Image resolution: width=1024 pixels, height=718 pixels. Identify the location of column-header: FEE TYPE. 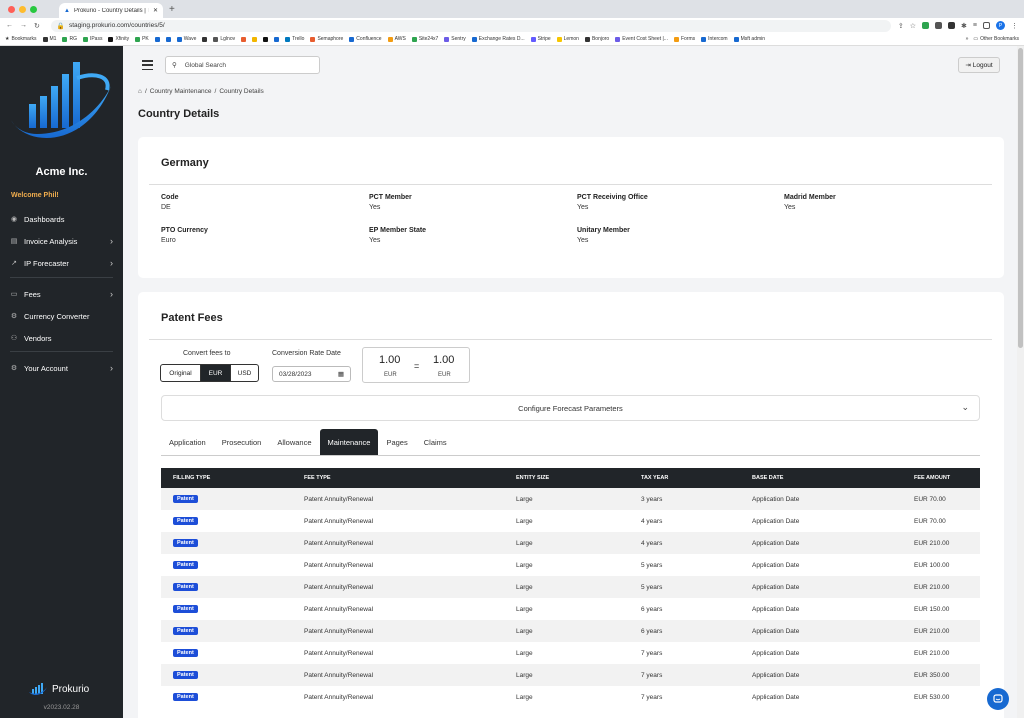
(410, 478).